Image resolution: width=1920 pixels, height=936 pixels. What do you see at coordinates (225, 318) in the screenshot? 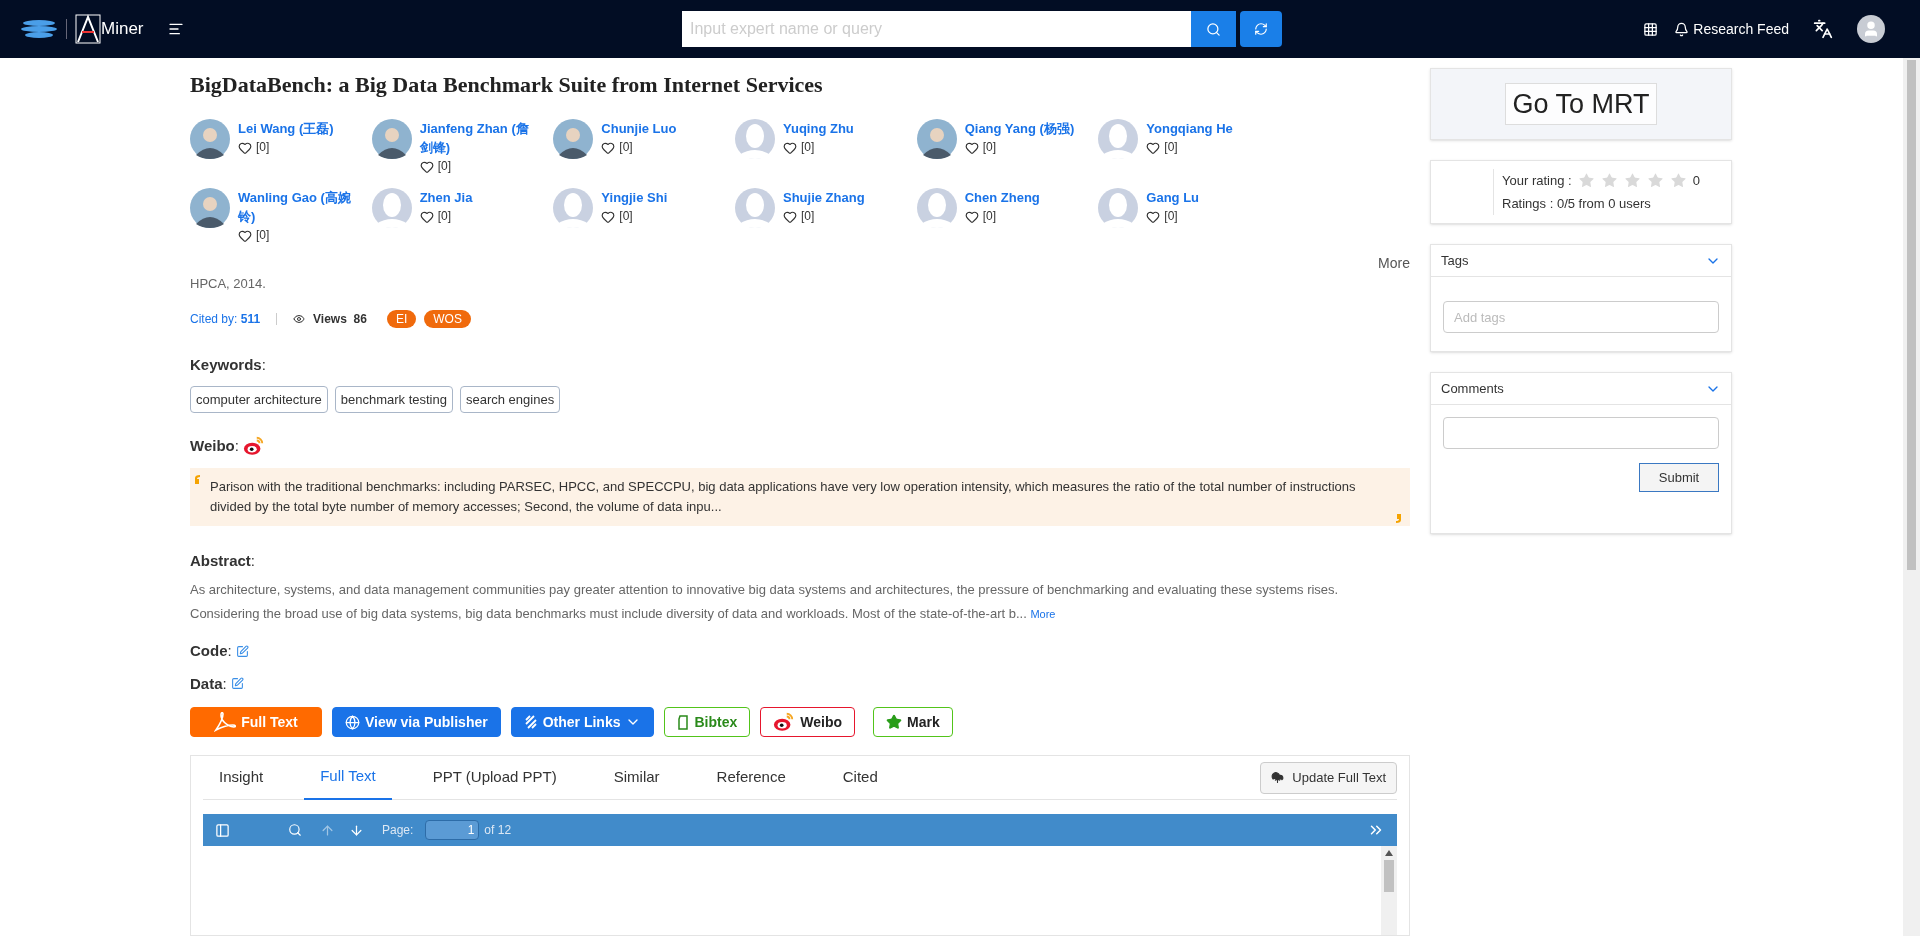
I see `cited-by: Cited by: 511` at bounding box center [225, 318].